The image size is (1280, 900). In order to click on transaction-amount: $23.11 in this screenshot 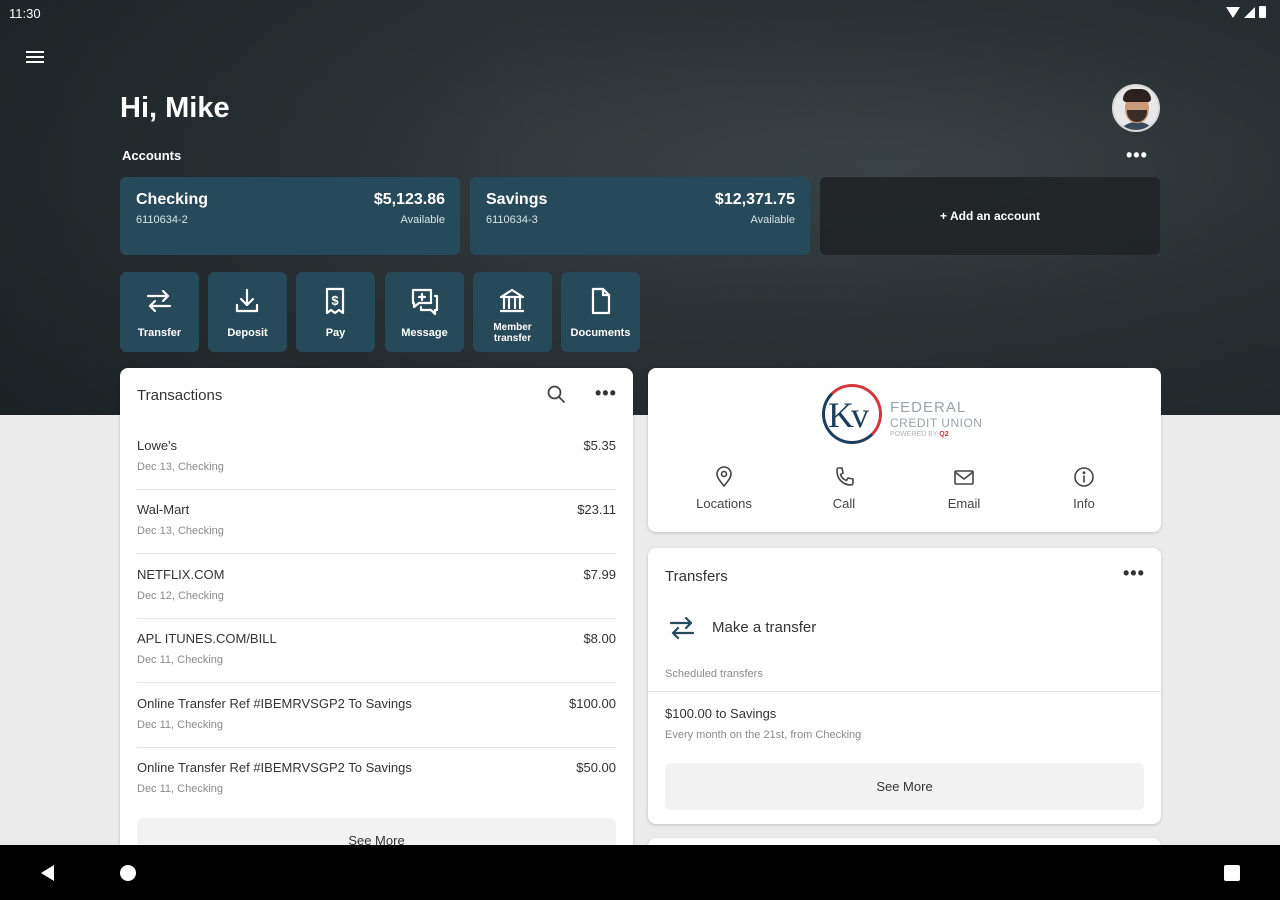, I will do `click(596, 509)`.